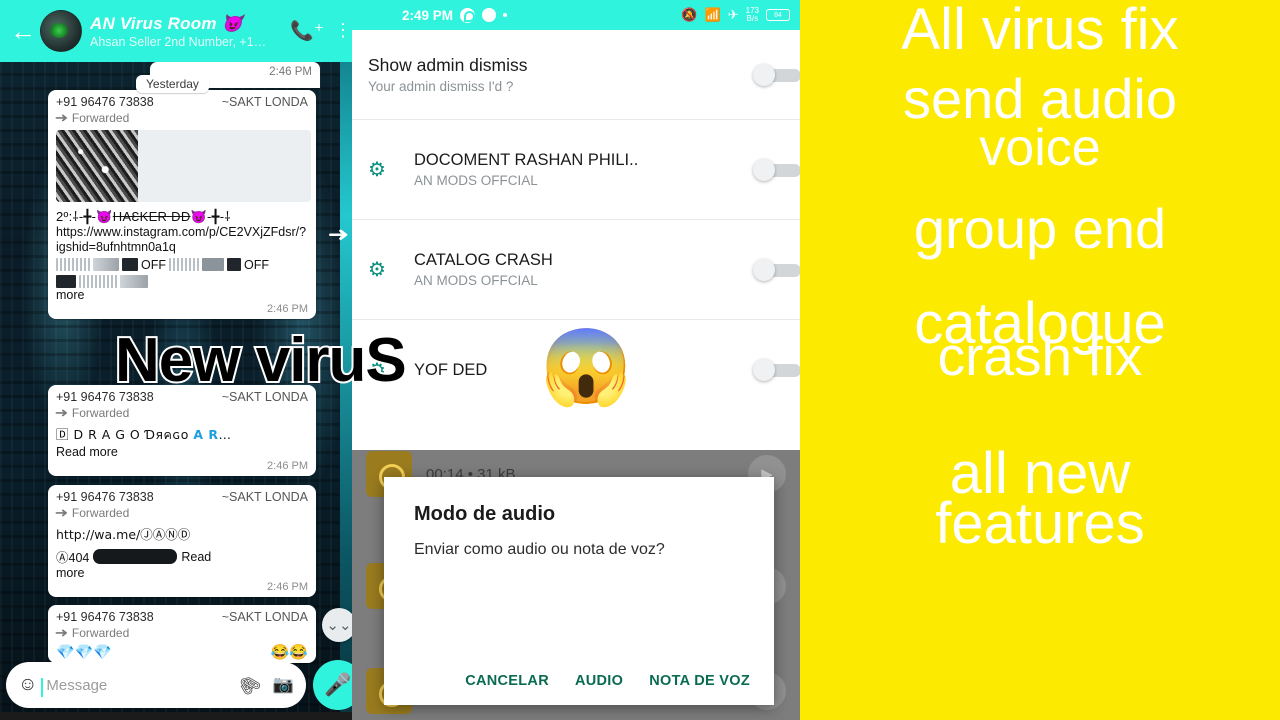 The image size is (1280, 720). What do you see at coordinates (283, 685) in the screenshot?
I see `camera-icon: 📷` at bounding box center [283, 685].